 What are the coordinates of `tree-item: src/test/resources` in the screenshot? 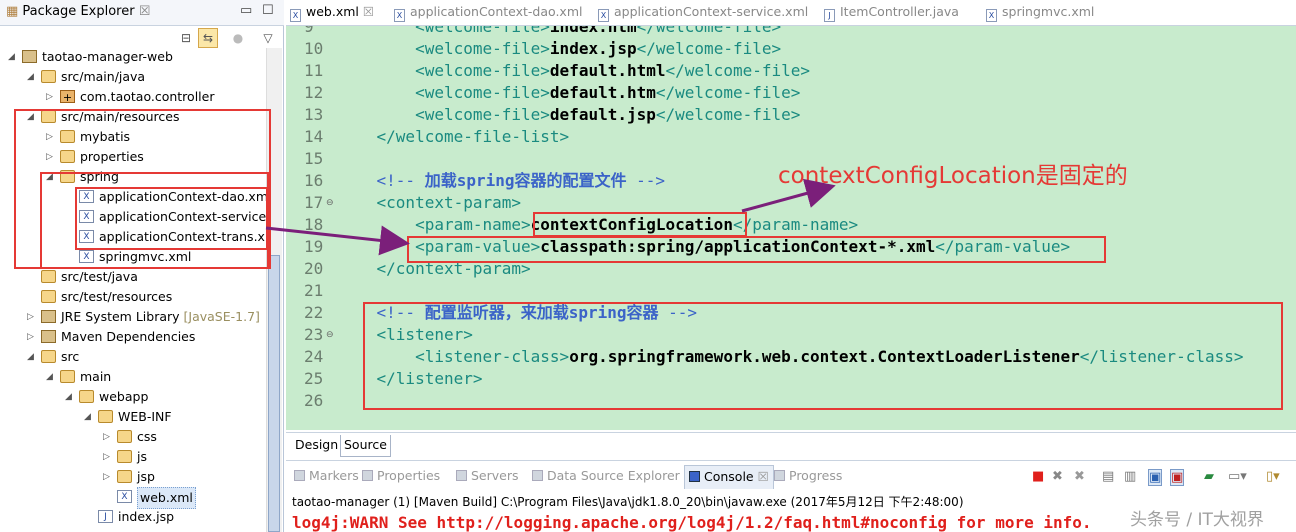 It's located at (132, 297).